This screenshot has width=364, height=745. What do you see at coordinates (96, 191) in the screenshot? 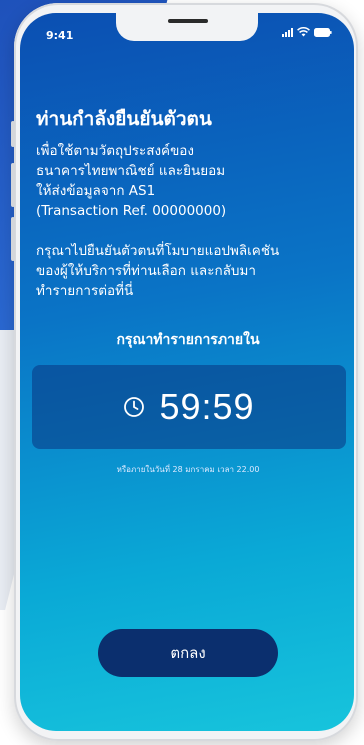
I see `consent-line: ให้ส่งข้อมูลจาก AS1` at bounding box center [96, 191].